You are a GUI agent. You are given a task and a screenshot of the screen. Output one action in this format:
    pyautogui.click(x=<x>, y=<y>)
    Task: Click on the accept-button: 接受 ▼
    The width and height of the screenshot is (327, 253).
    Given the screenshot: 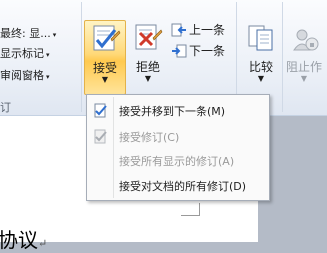 What is the action you would take?
    pyautogui.click(x=105, y=57)
    